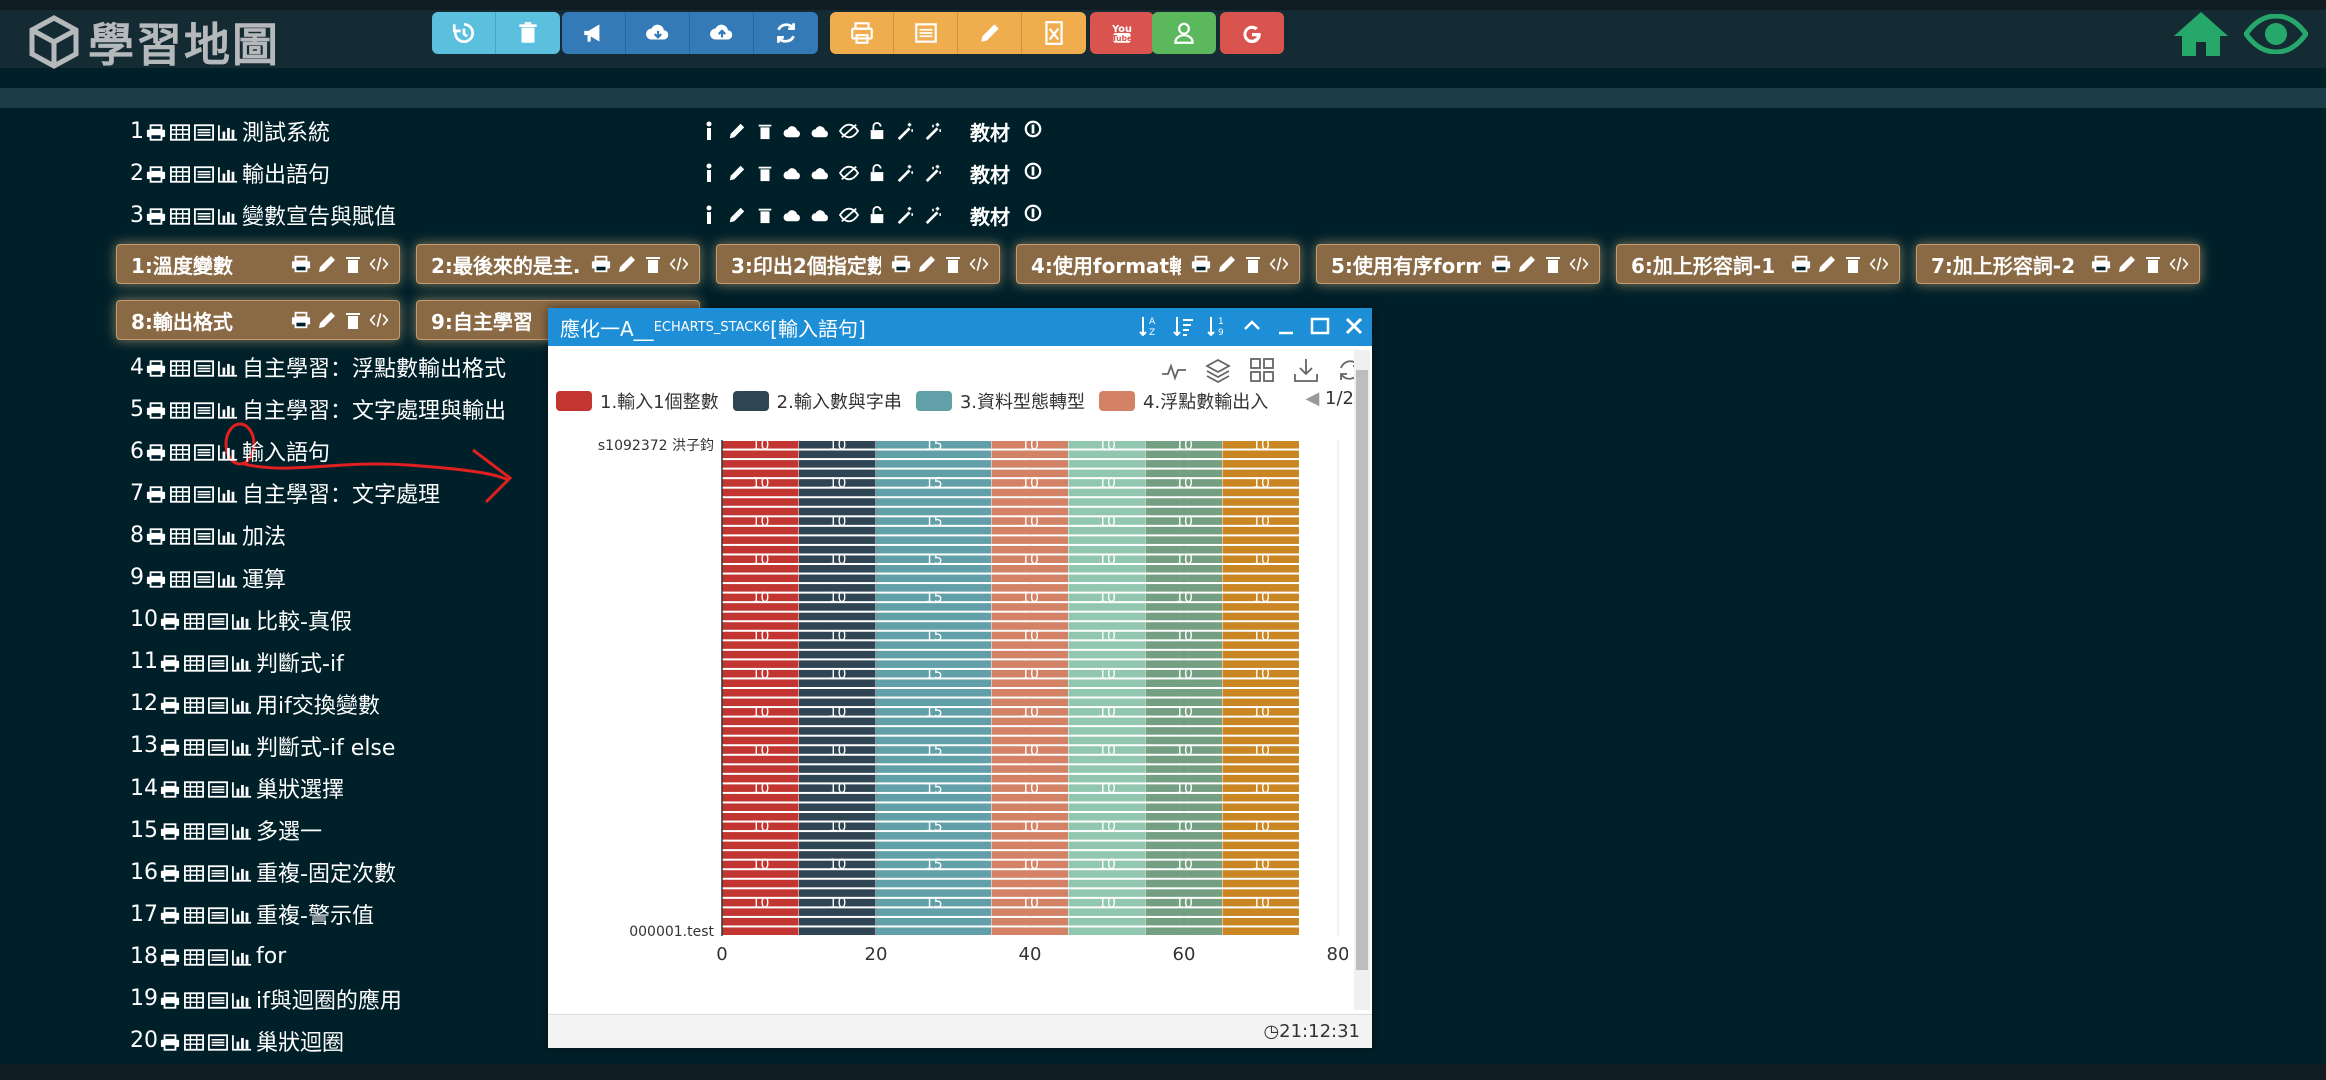 The image size is (2326, 1080). I want to click on lesson-title: 變數宣告與賦值, so click(319, 215).